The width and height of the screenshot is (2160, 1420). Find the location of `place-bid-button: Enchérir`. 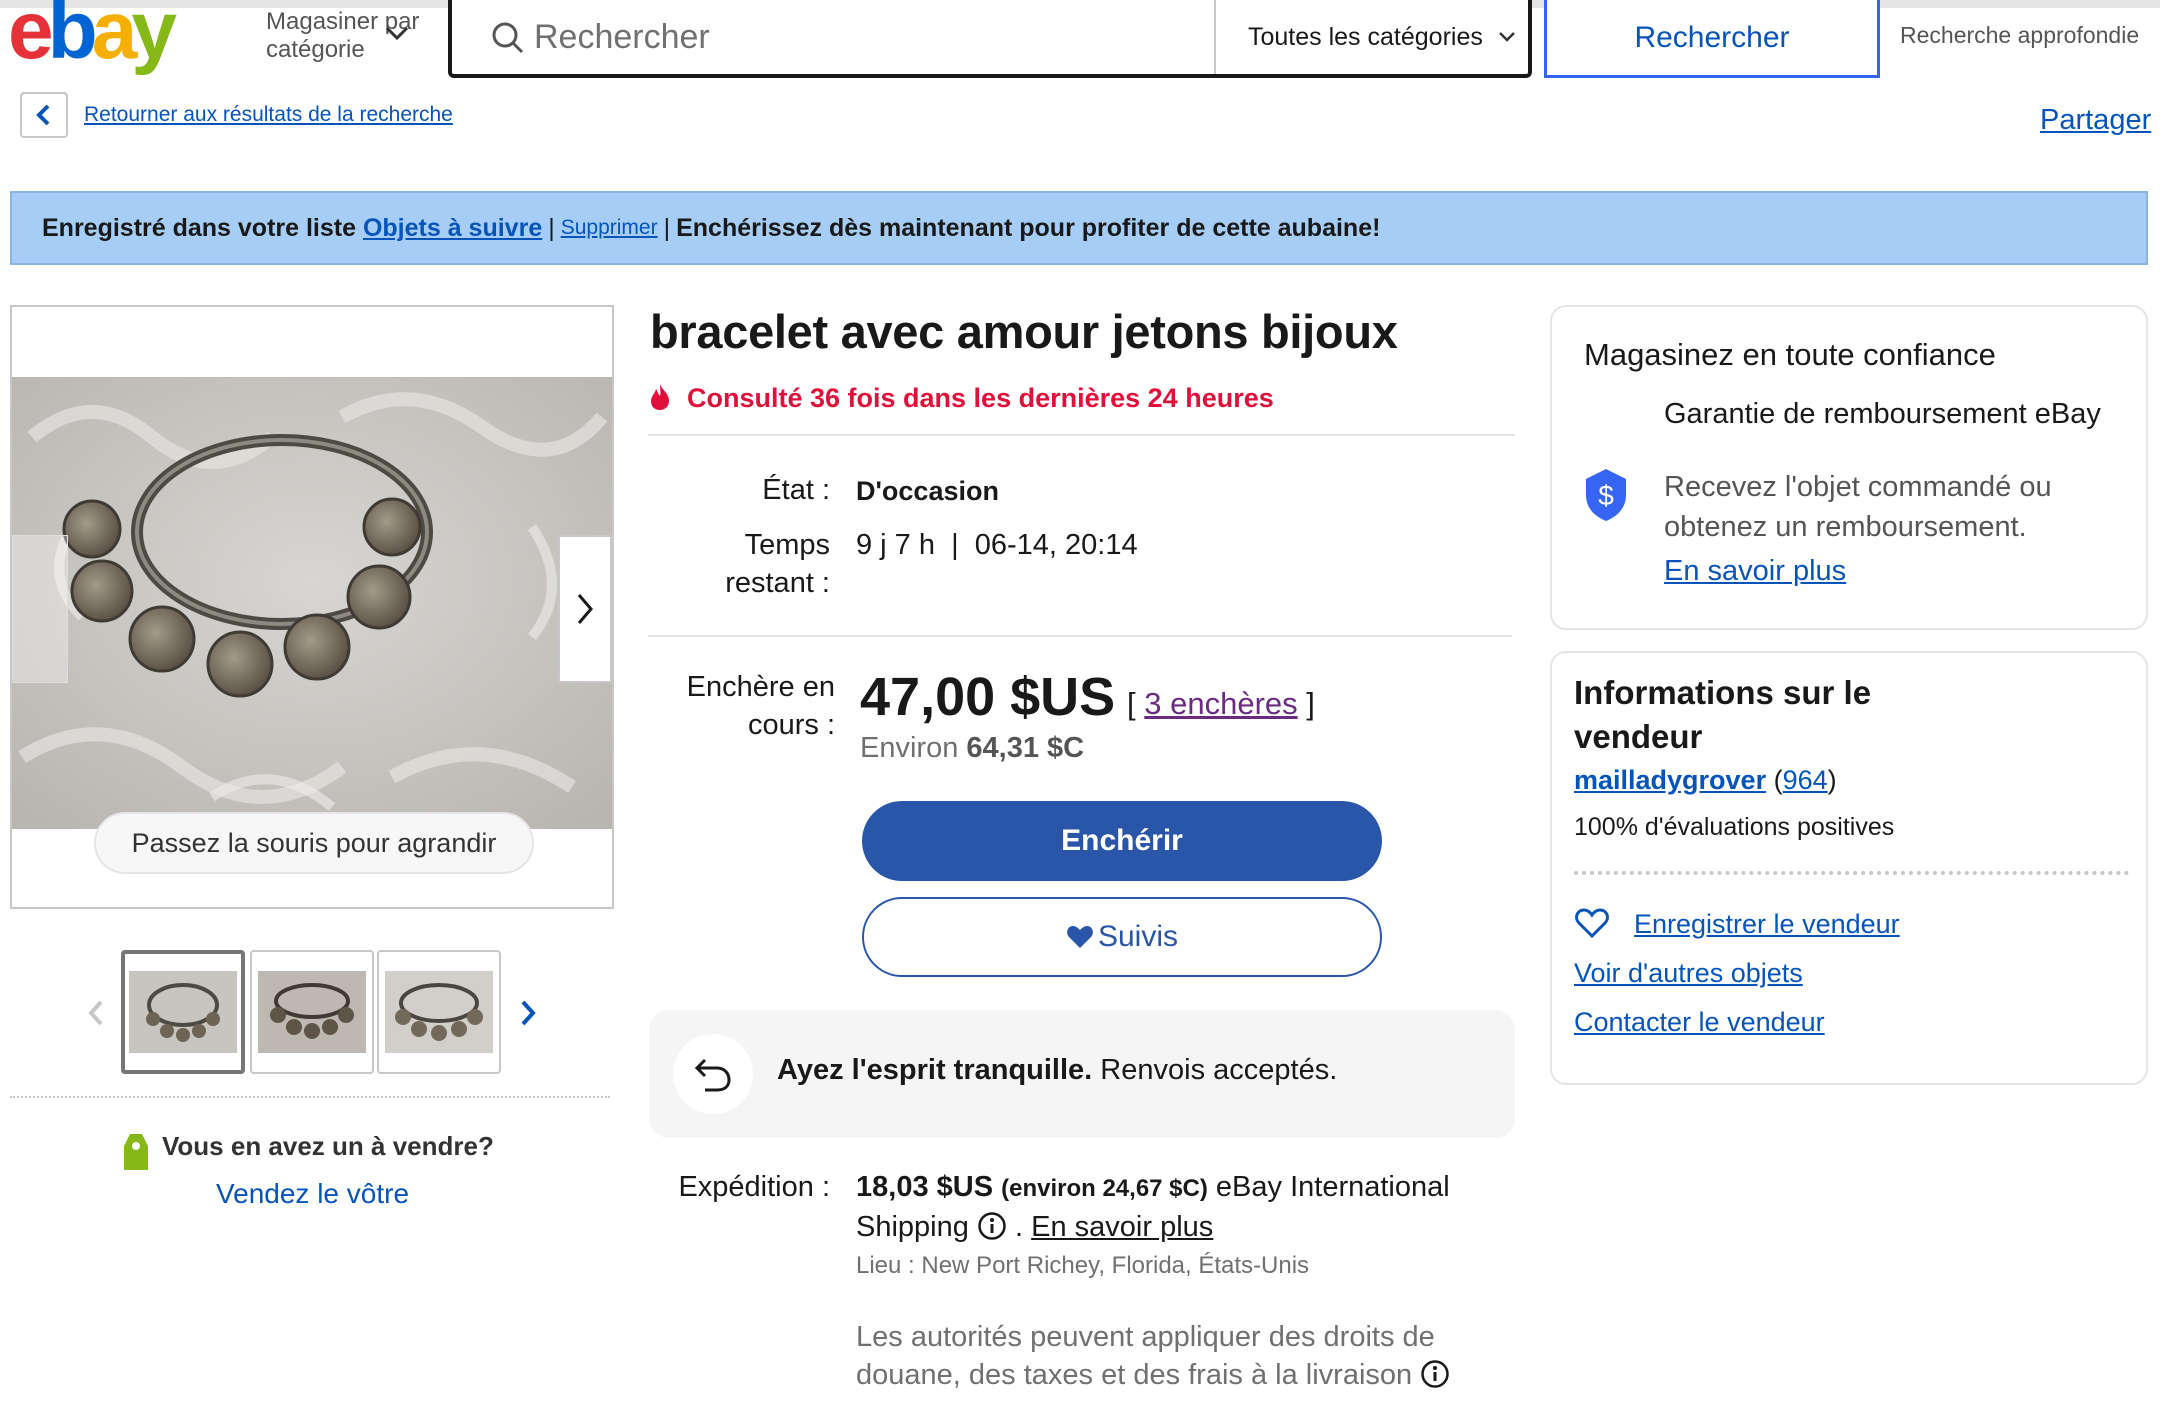

place-bid-button: Enchérir is located at coordinates (1122, 841).